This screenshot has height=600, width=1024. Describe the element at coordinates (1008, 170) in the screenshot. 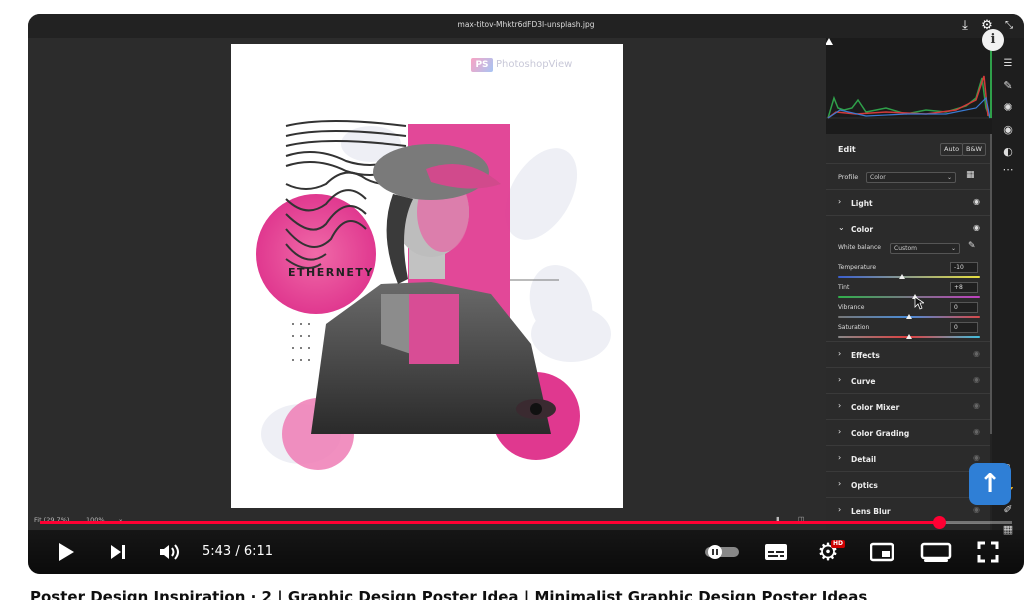

I see `more-icon: ⋯` at that location.